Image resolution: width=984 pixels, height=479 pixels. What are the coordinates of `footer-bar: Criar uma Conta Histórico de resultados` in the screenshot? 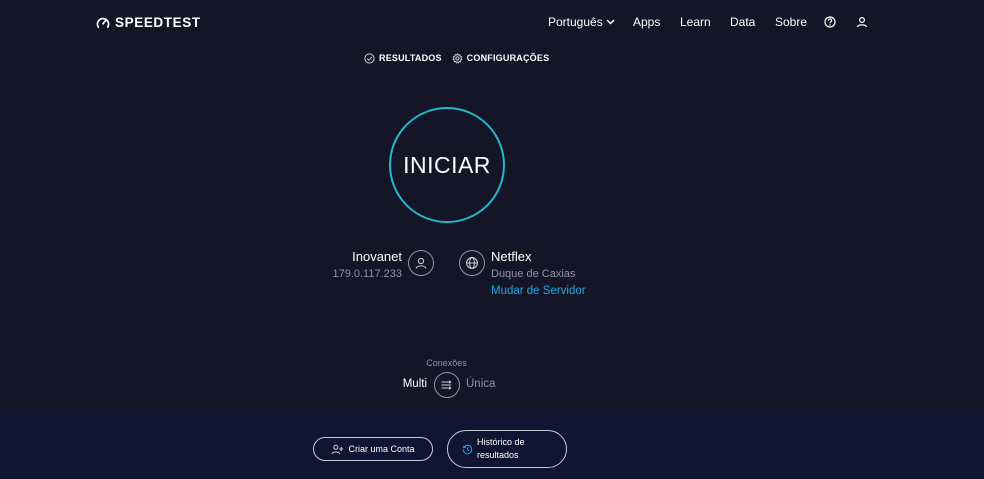 It's located at (492, 446).